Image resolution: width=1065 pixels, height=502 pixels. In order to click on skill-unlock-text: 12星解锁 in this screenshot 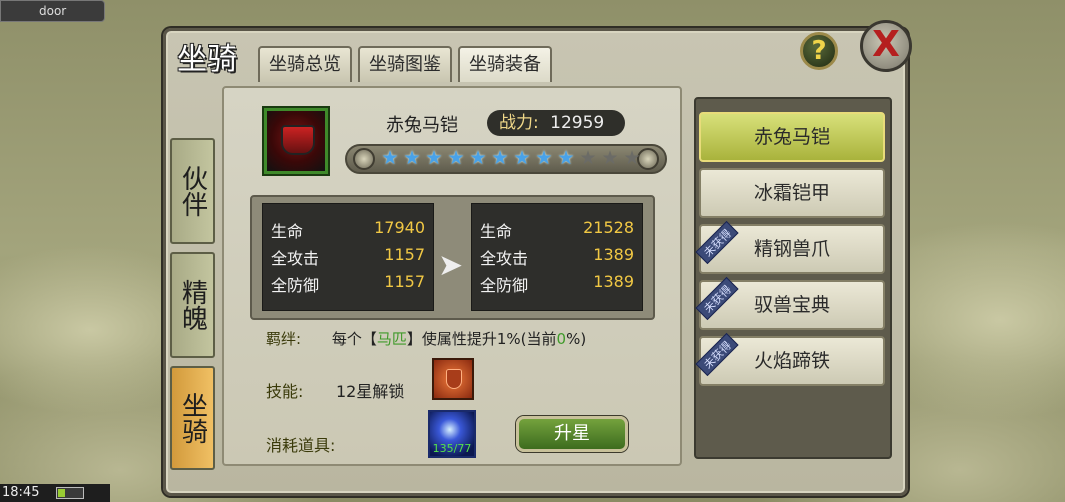, I will do `click(370, 391)`.